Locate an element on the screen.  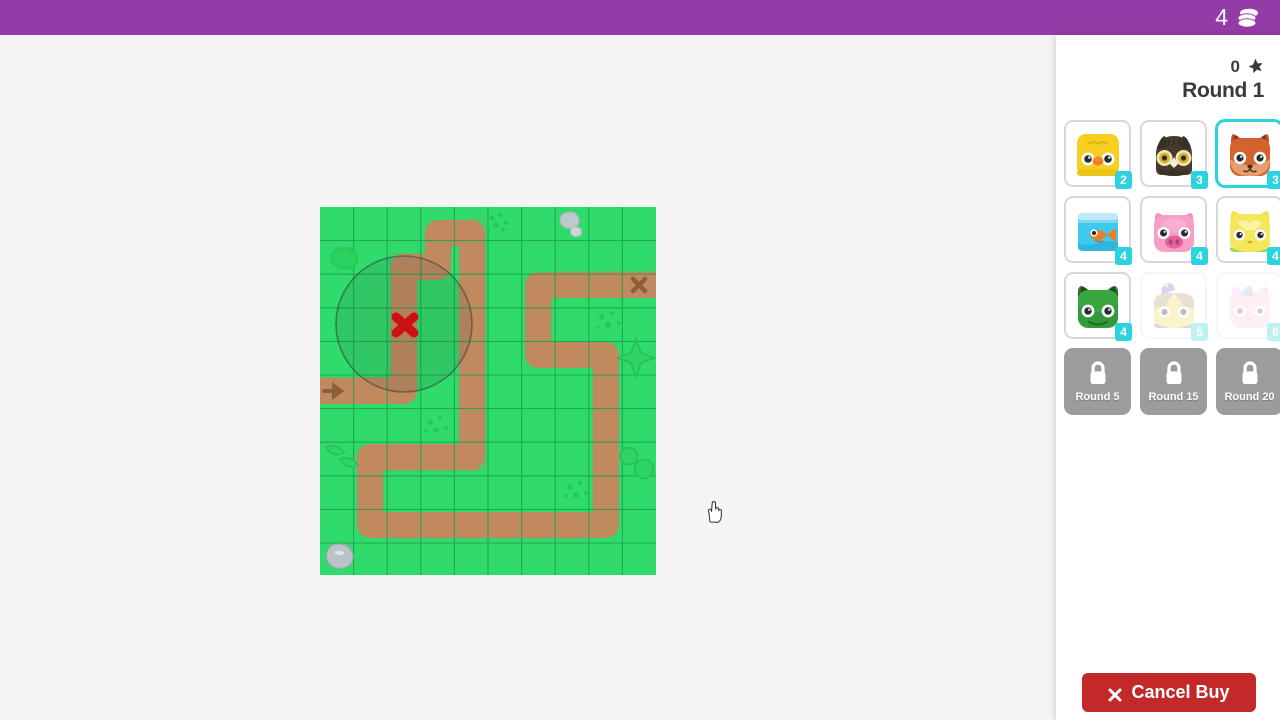
tower-card-frog: 4 is located at coordinates (1098, 306).